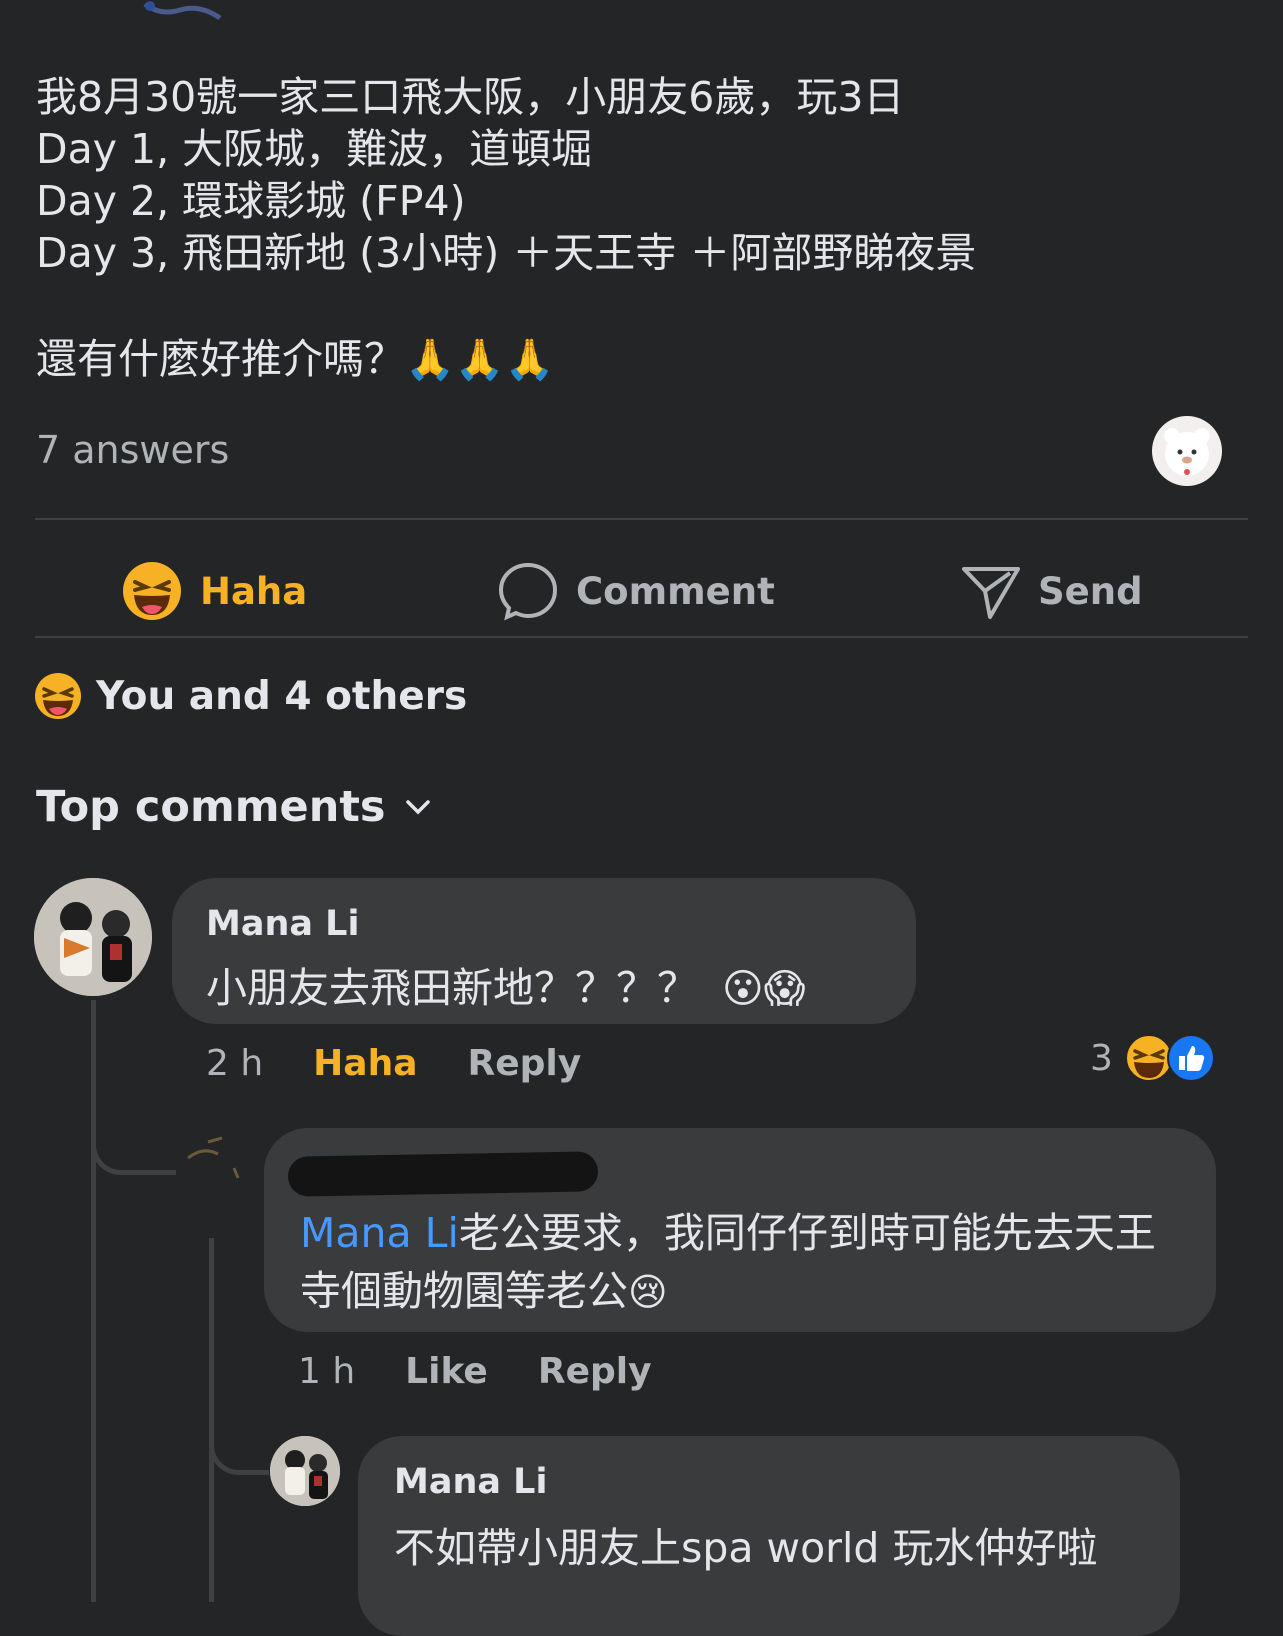 Image resolution: width=1283 pixels, height=1636 pixels. What do you see at coordinates (1090, 591) in the screenshot?
I see `send-label: Send` at bounding box center [1090, 591].